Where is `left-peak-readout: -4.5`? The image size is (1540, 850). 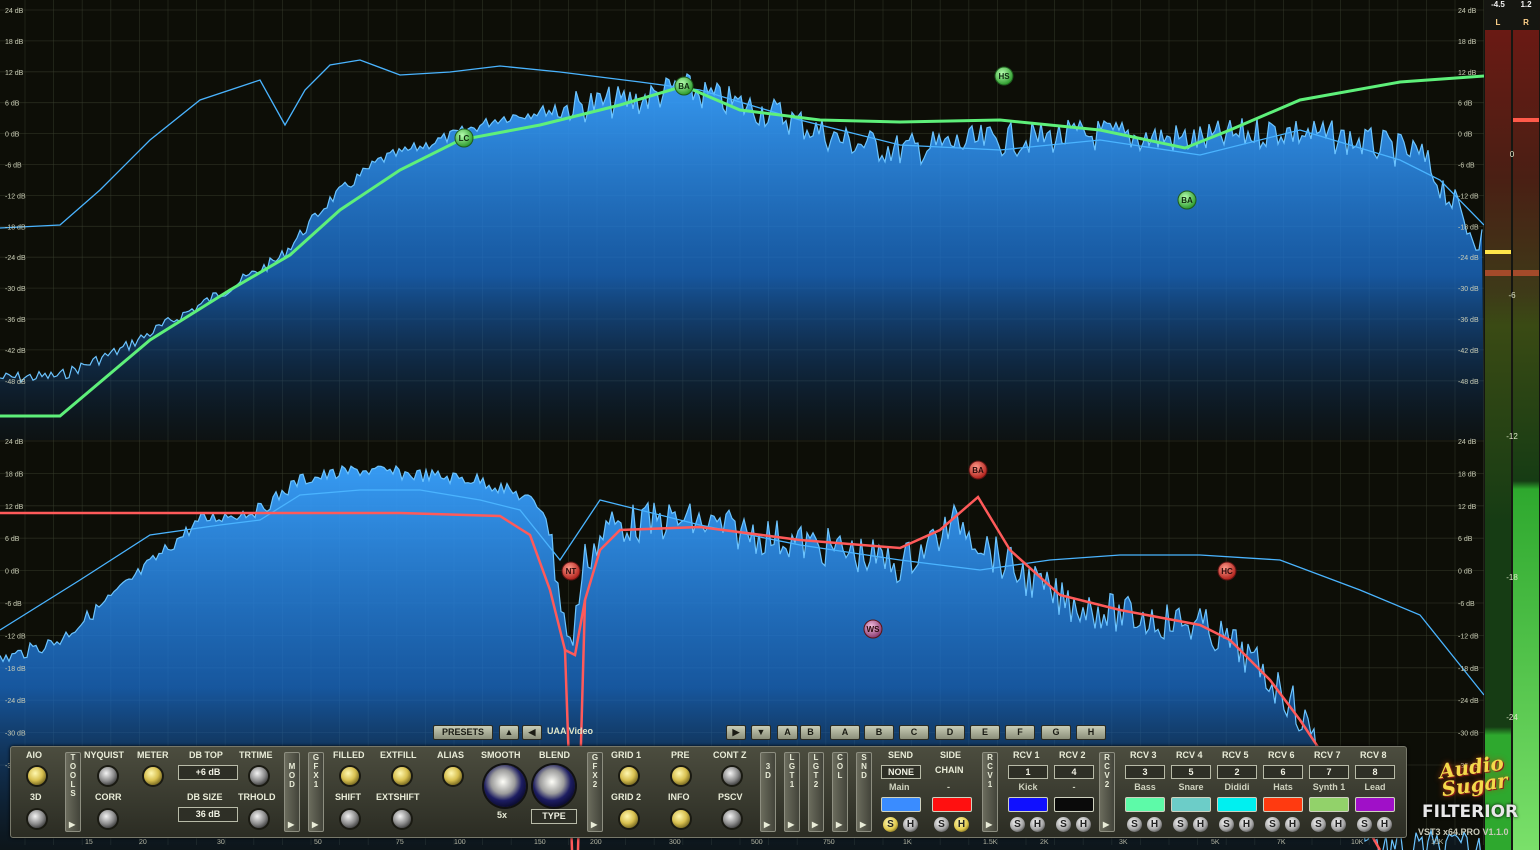
left-peak-readout: -4.5 is located at coordinates (1498, 4).